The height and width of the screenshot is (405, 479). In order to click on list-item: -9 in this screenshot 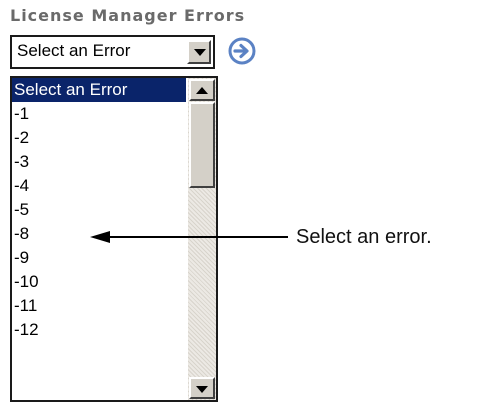, I will do `click(99, 258)`.